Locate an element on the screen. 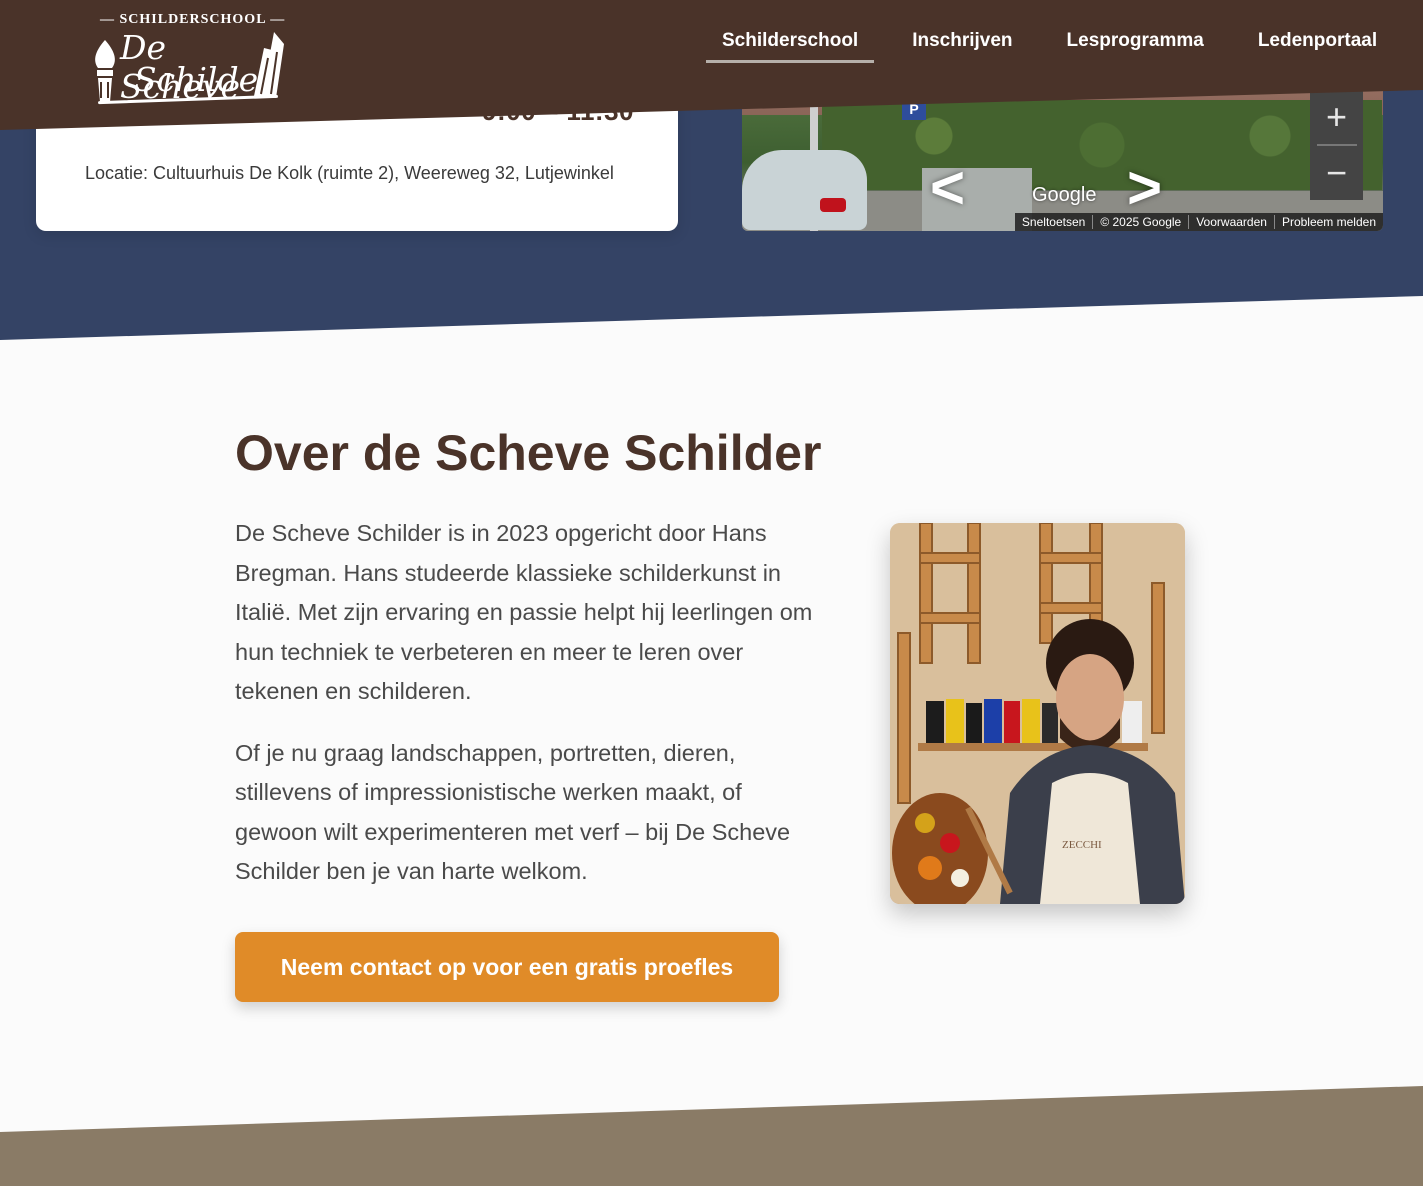  footer-band is located at coordinates (711, 1136).